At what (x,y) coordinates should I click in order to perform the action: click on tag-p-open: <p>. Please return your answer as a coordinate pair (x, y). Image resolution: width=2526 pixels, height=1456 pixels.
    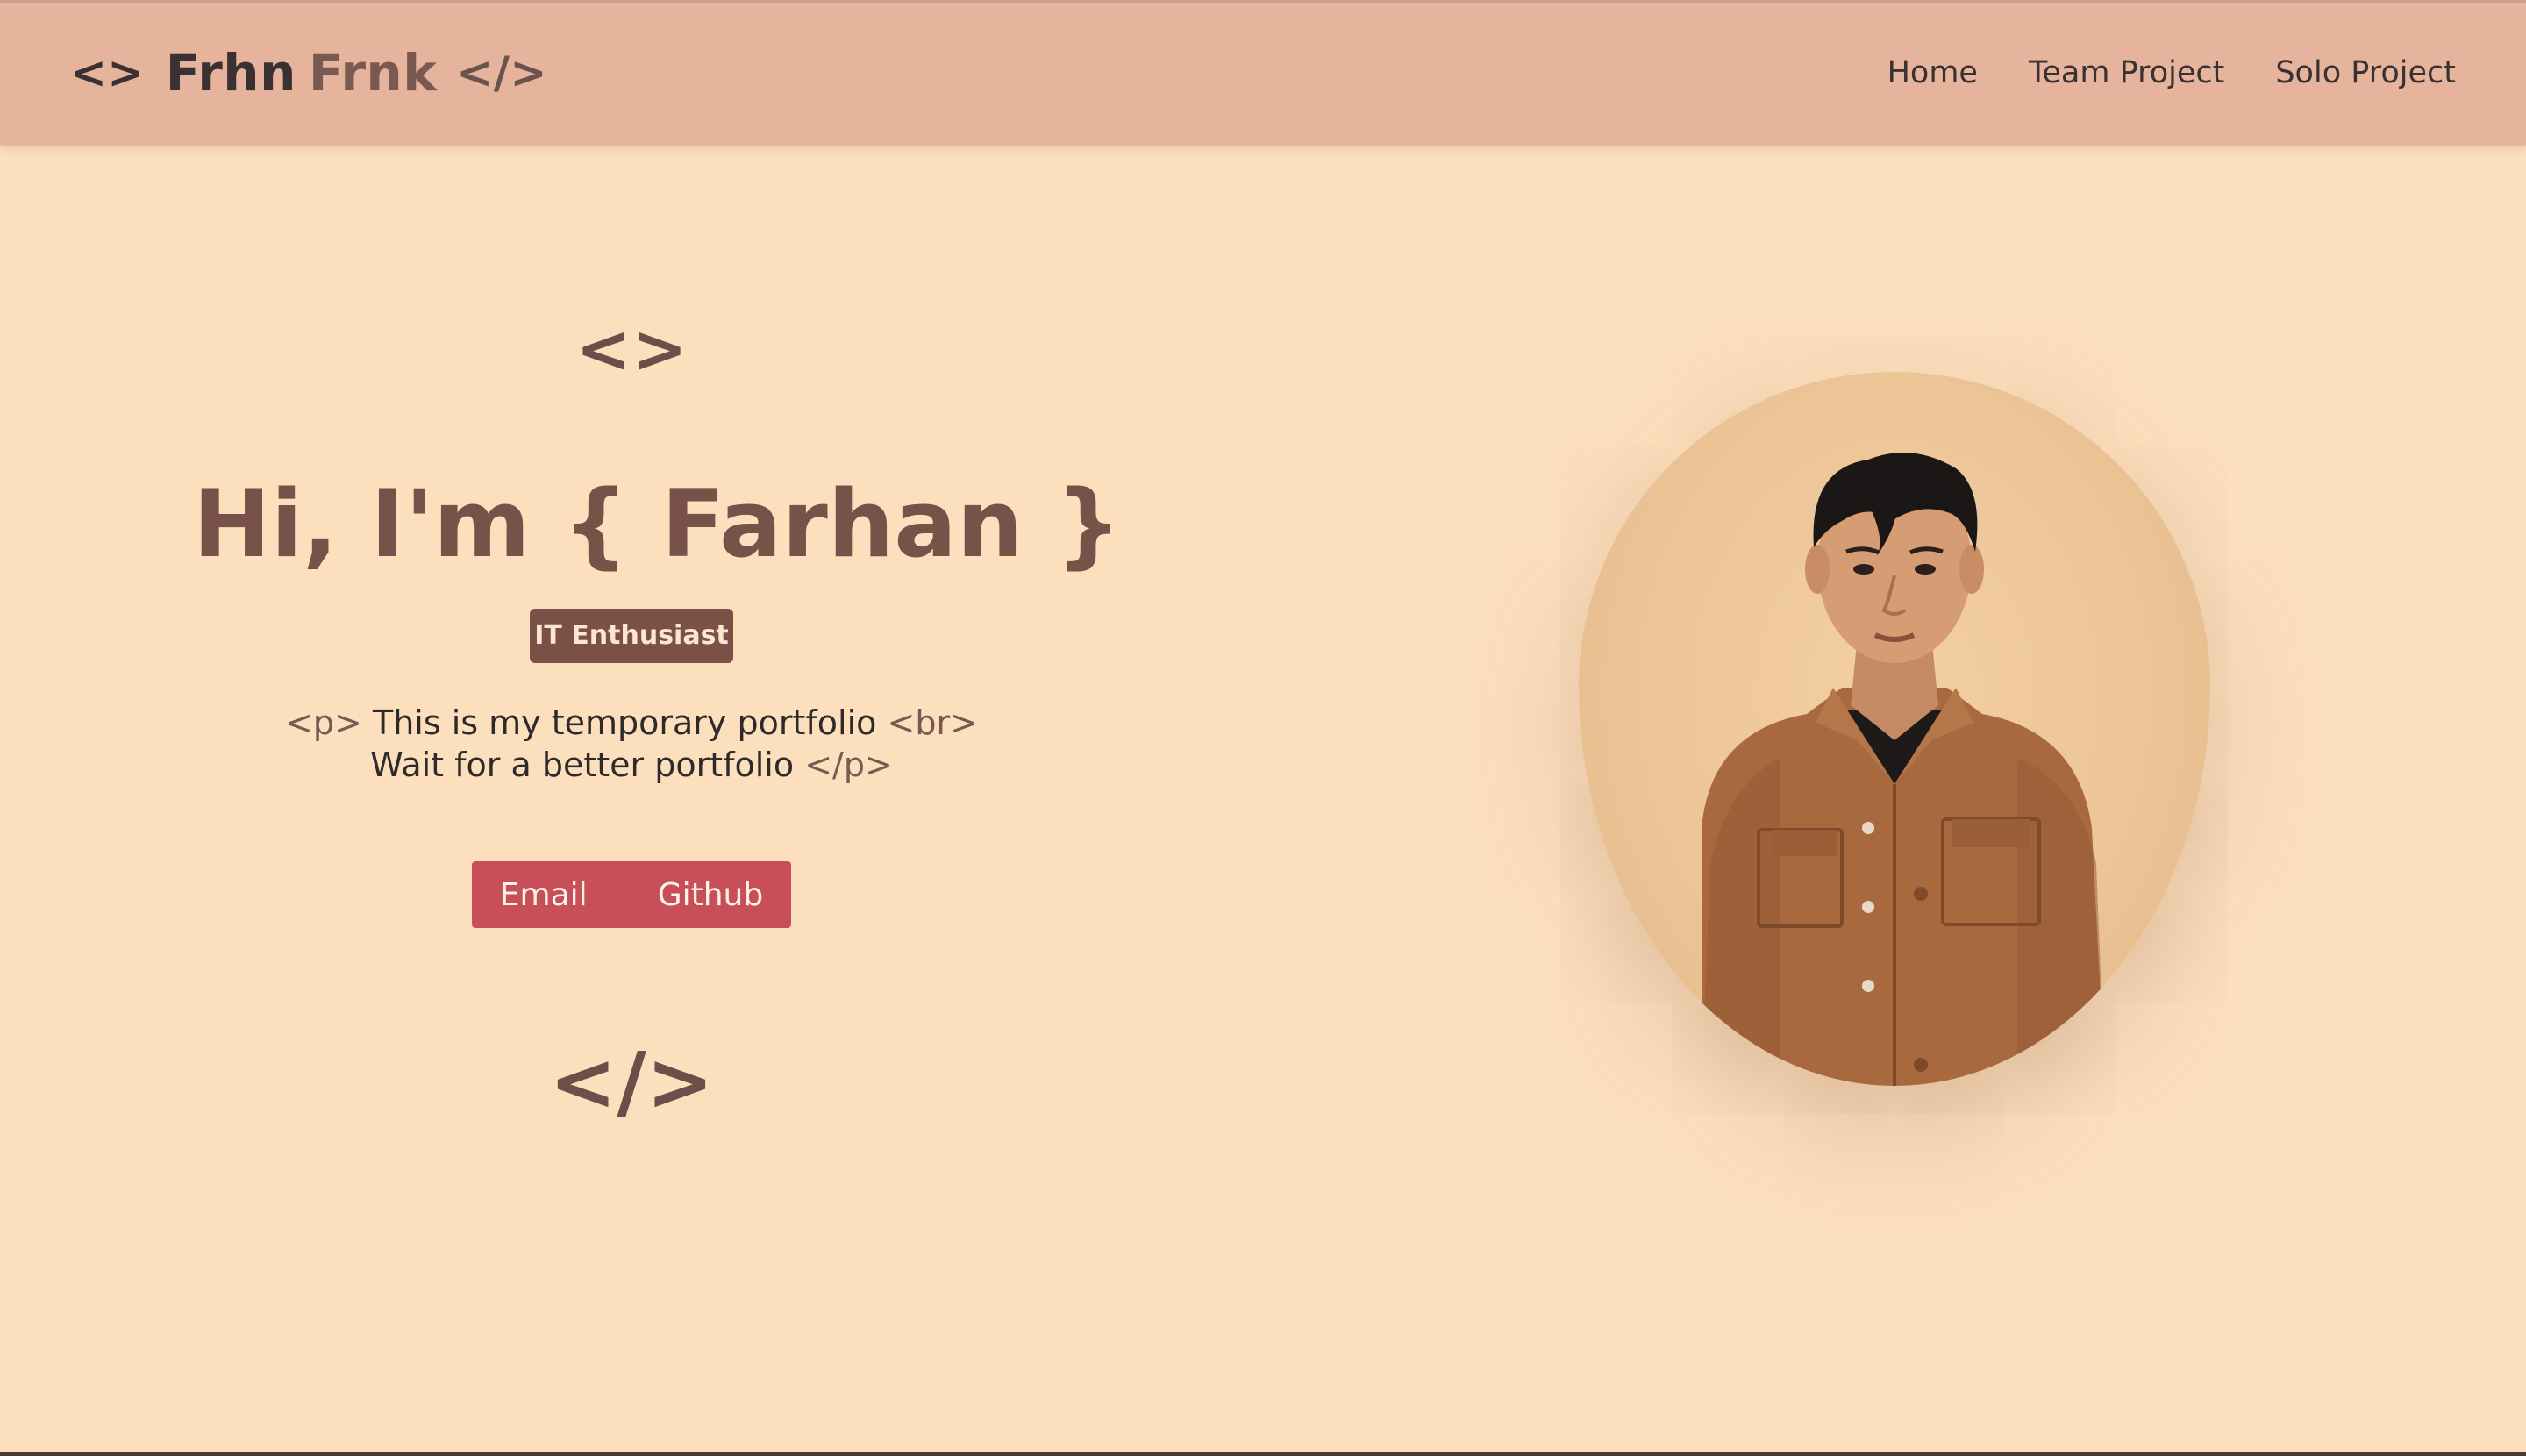
    Looking at the image, I should click on (323, 722).